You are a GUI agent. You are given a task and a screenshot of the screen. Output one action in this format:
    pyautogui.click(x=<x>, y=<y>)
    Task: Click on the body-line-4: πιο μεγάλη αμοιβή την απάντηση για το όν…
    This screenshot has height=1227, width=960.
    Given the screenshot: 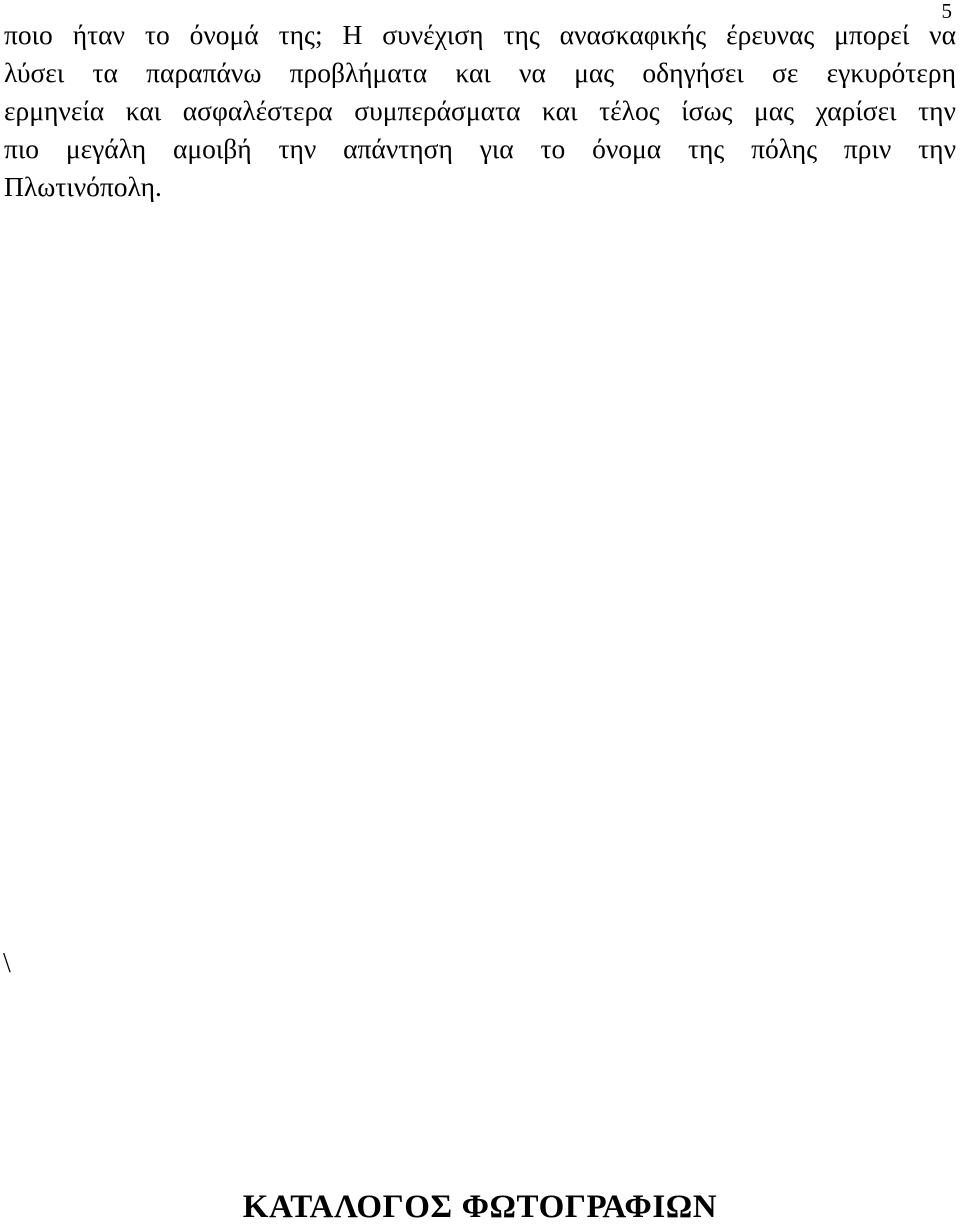 What is the action you would take?
    pyautogui.click(x=480, y=148)
    